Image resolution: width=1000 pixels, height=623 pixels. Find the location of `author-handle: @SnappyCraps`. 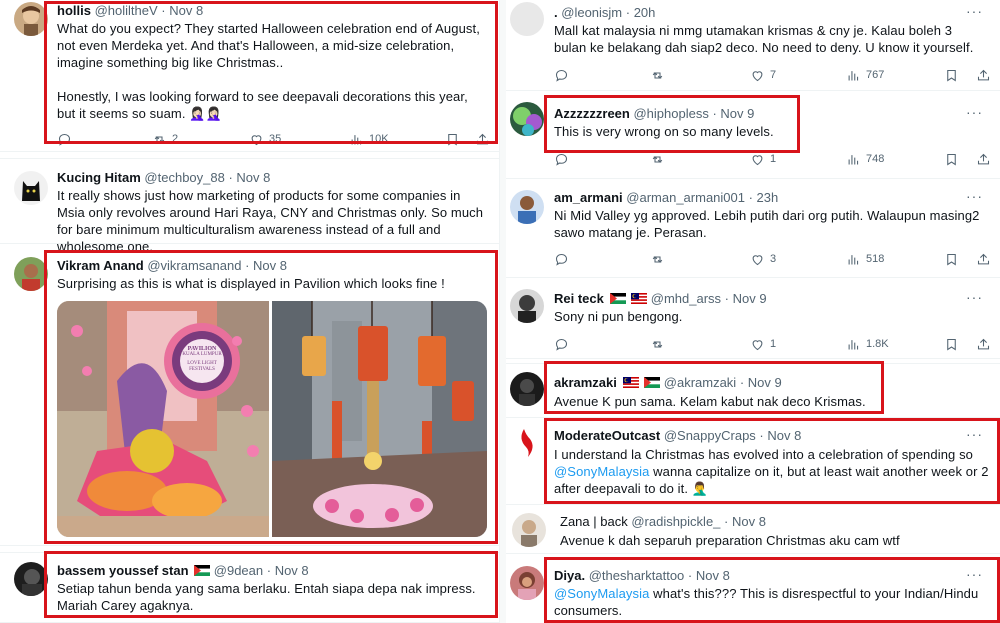

author-handle: @SnappyCraps is located at coordinates (710, 435).